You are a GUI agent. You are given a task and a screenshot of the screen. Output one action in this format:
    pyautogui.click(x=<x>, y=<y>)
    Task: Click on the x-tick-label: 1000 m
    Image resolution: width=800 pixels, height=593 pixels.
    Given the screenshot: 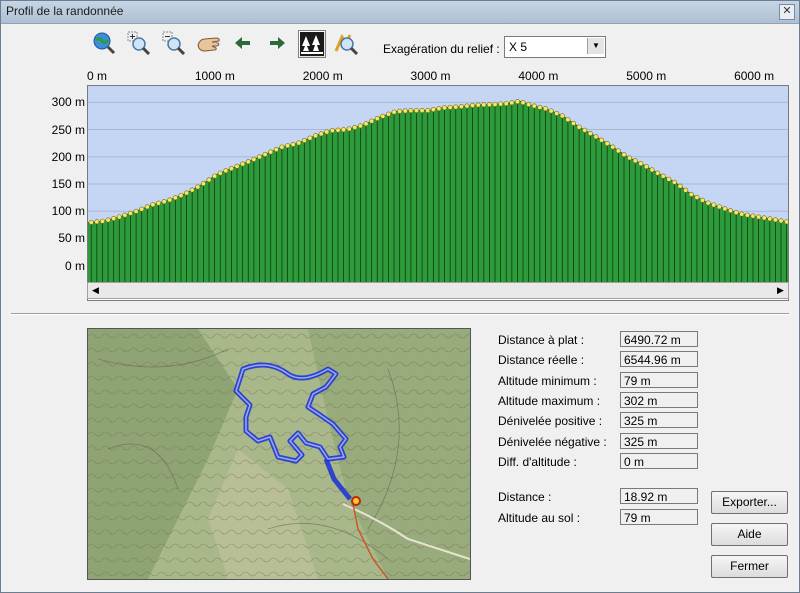 What is the action you would take?
    pyautogui.click(x=214, y=76)
    